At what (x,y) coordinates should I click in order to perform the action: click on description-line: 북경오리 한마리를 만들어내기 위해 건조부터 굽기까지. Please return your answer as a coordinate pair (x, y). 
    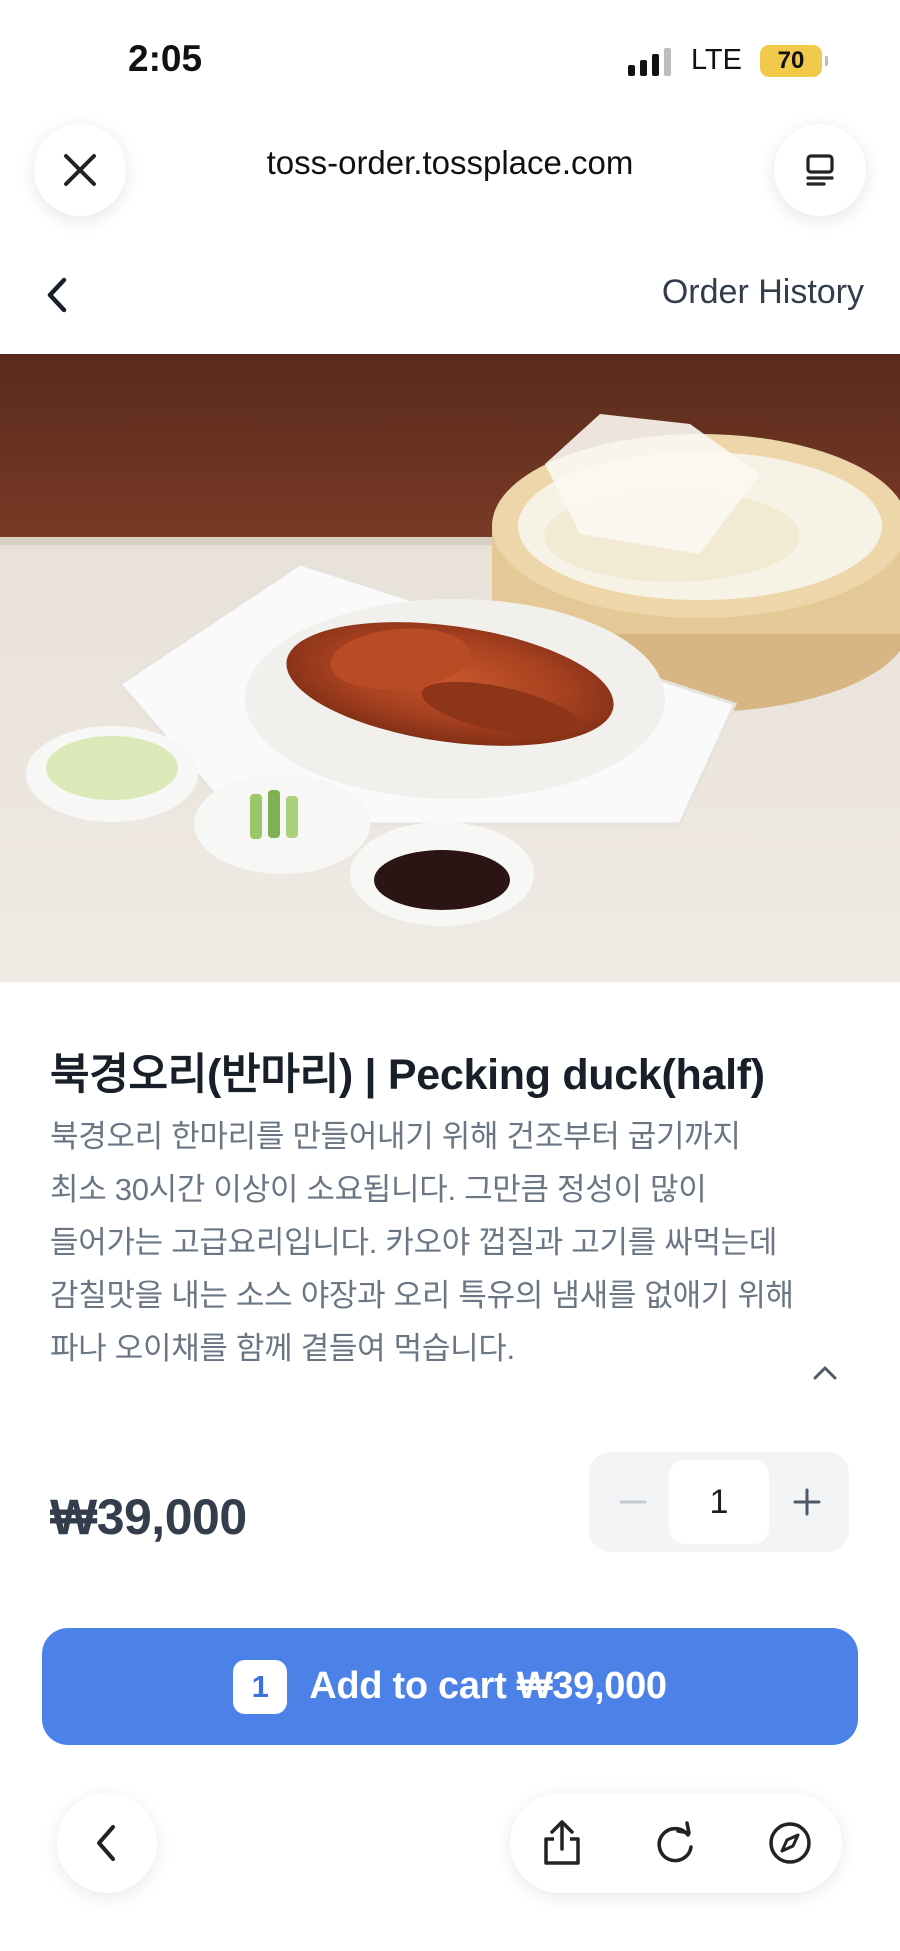
    Looking at the image, I should click on (395, 1136).